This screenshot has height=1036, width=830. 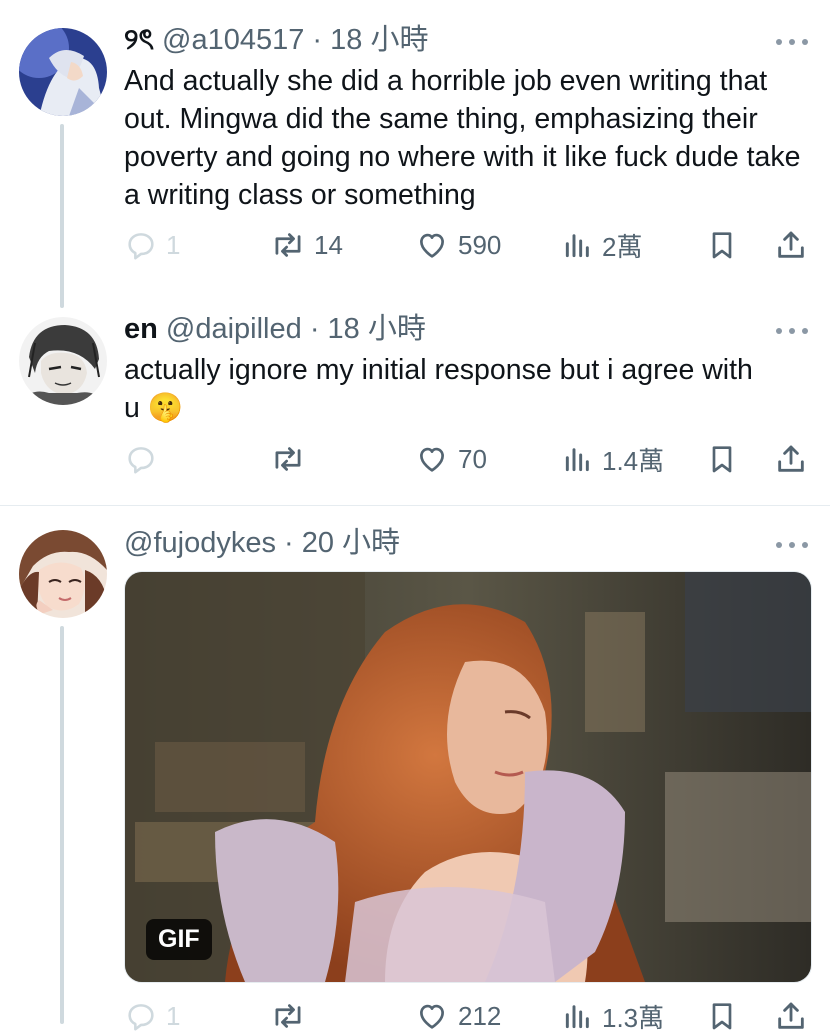 I want to click on thread-line, so click(x=62, y=825).